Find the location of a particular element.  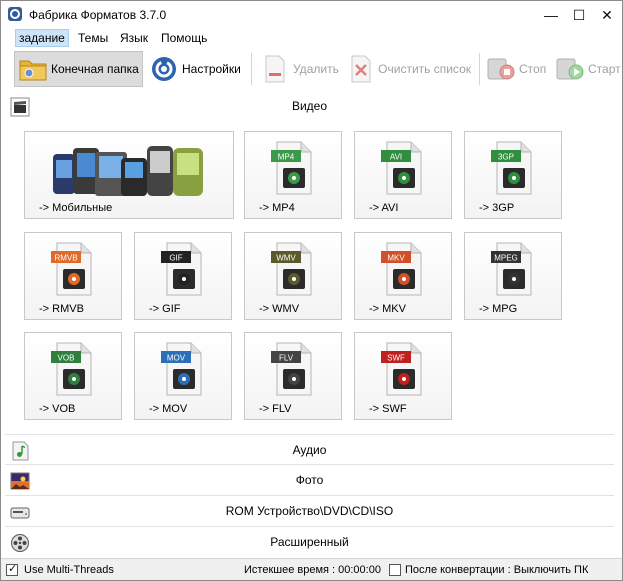

3gp-file-icon: 3GP is located at coordinates (511, 168).